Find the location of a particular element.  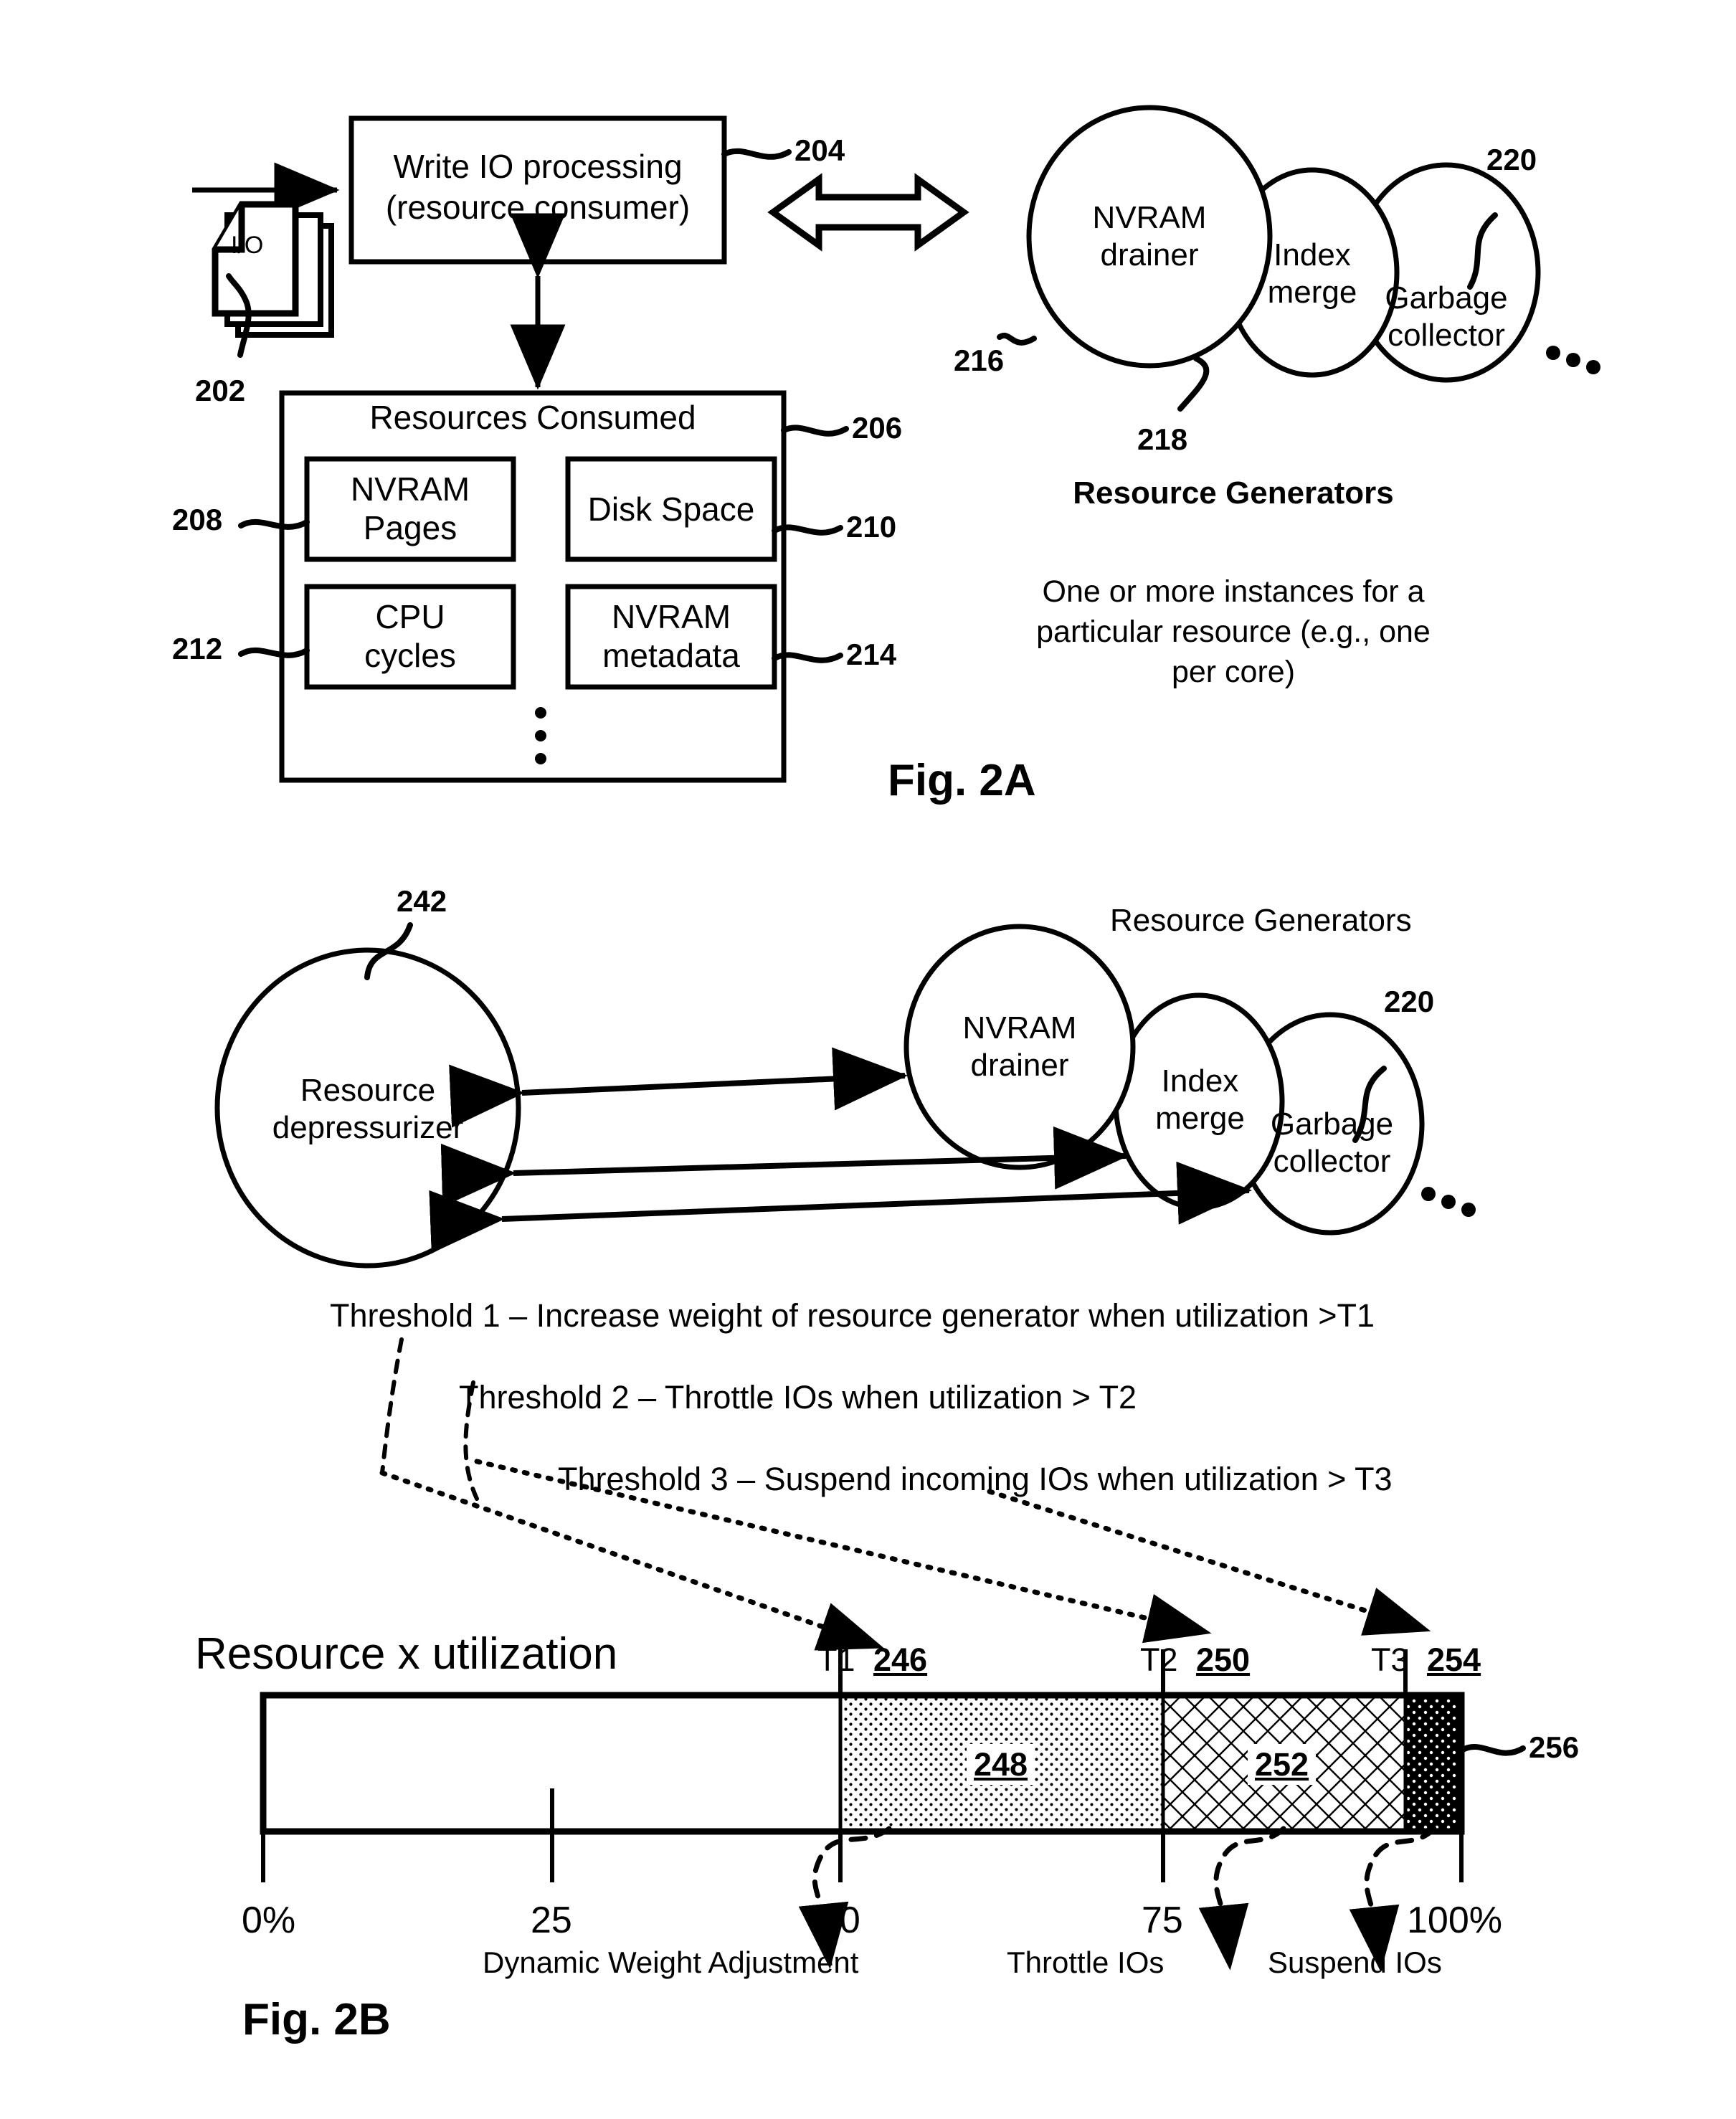

circle-garbage-collector-line1: Garbage is located at coordinates (1447, 298).